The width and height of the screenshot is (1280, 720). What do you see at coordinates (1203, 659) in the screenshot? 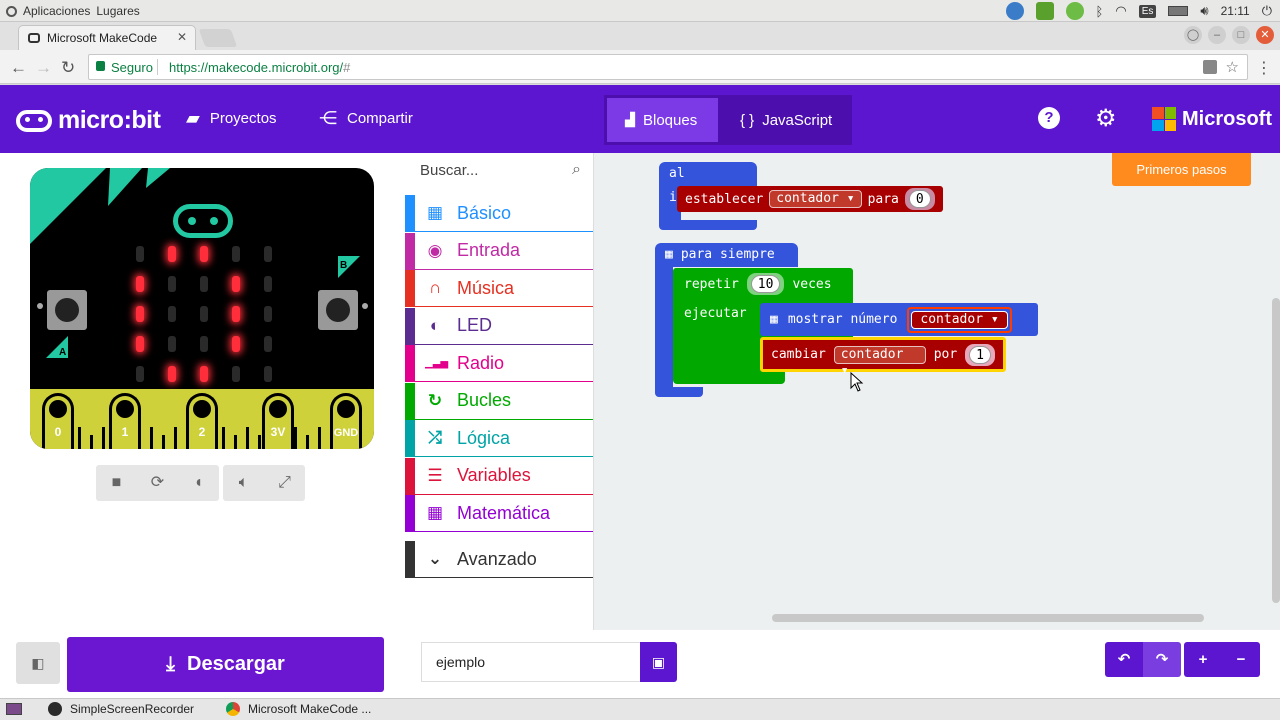
I see `zoom-in-icon: +` at bounding box center [1203, 659].